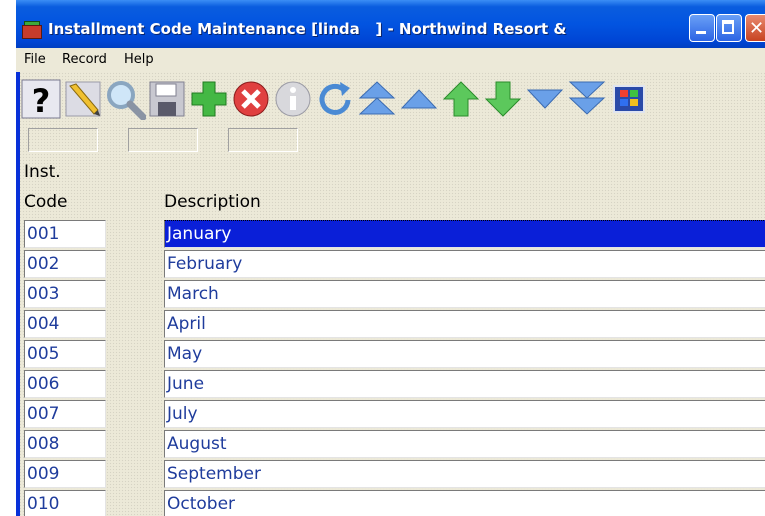  I want to click on edit-button, so click(83, 99).